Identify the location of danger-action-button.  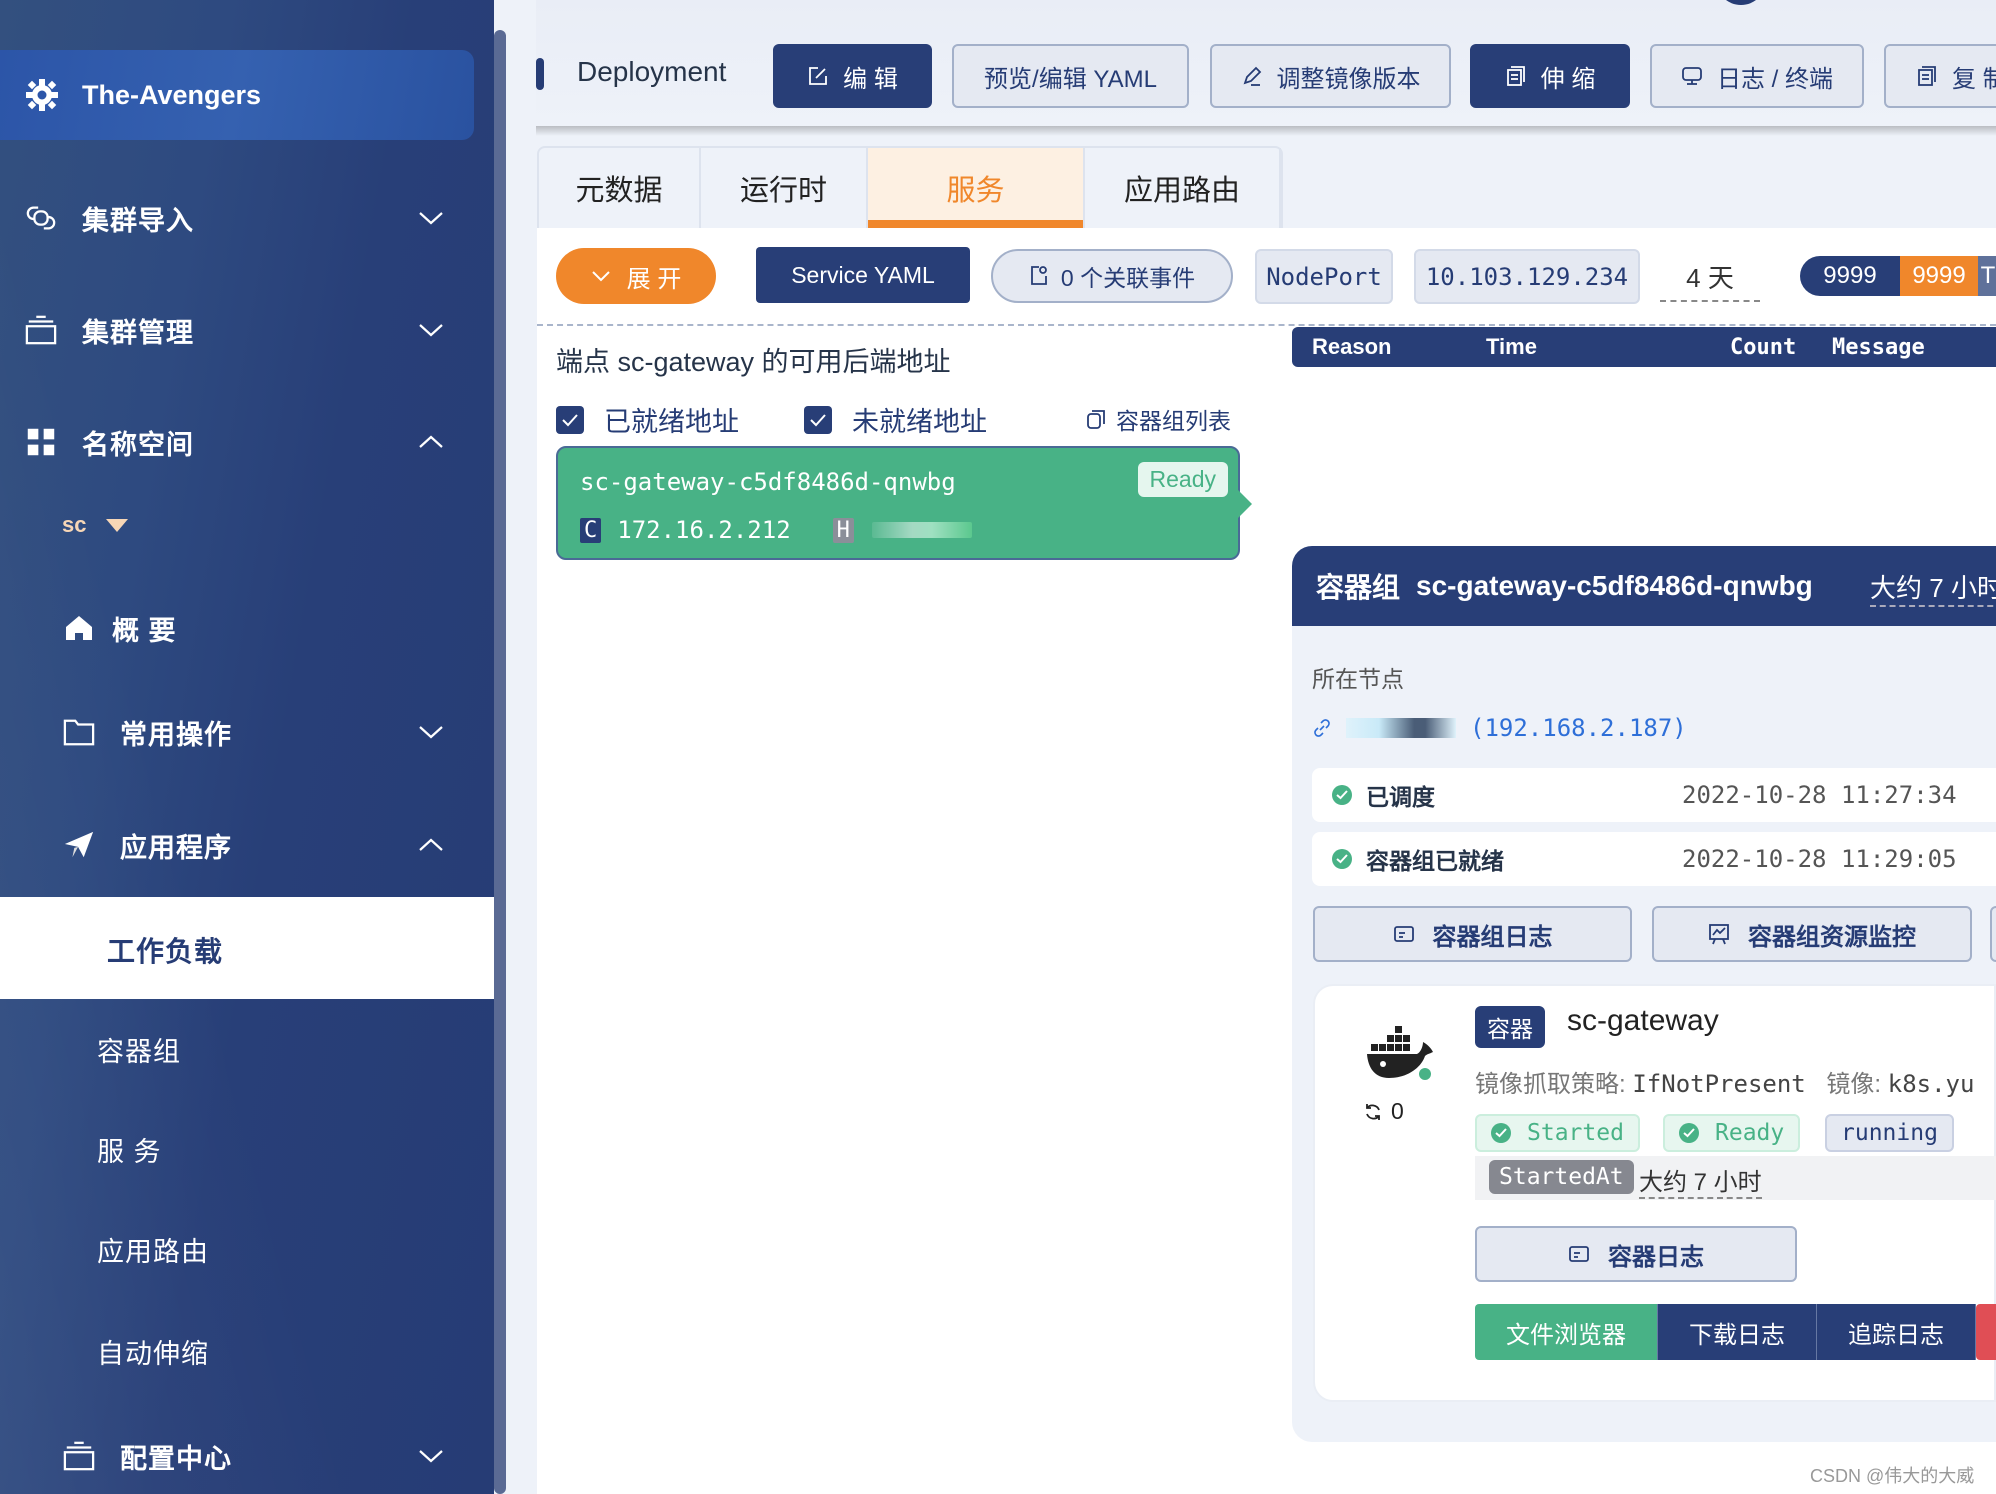
(1986, 1332).